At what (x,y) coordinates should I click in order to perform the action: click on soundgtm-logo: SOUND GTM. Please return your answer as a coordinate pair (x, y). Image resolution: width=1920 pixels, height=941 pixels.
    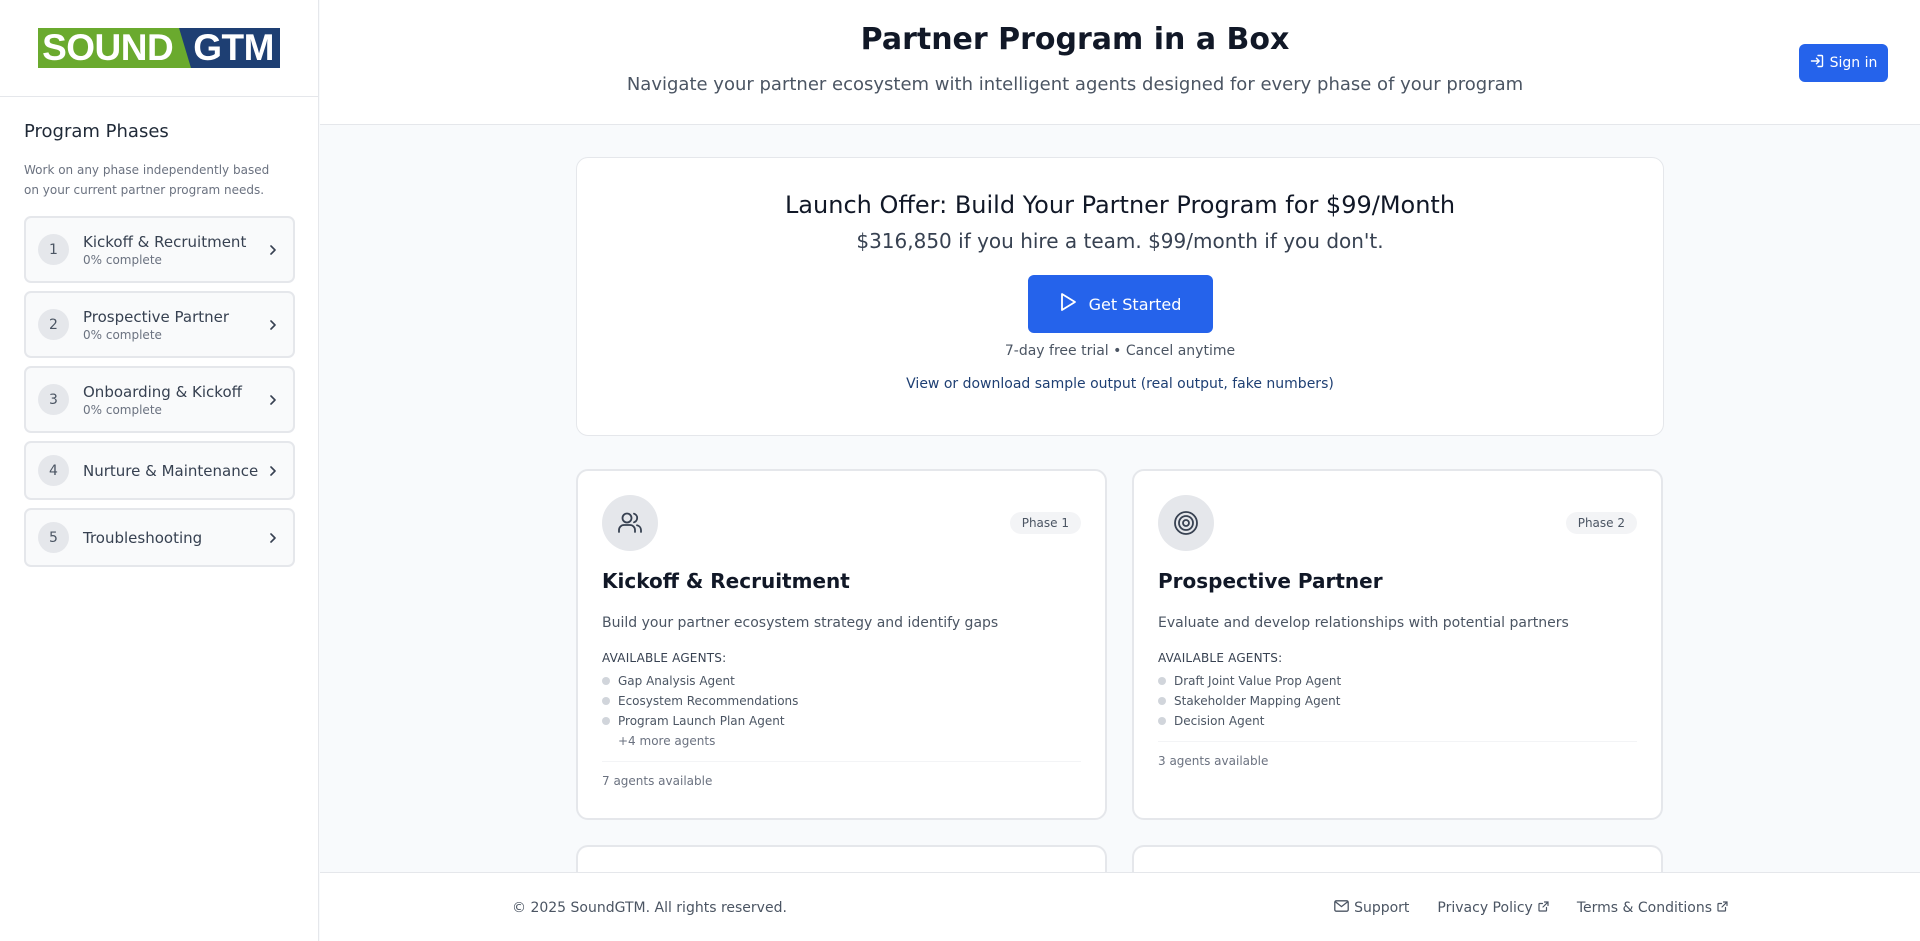
    Looking at the image, I should click on (159, 48).